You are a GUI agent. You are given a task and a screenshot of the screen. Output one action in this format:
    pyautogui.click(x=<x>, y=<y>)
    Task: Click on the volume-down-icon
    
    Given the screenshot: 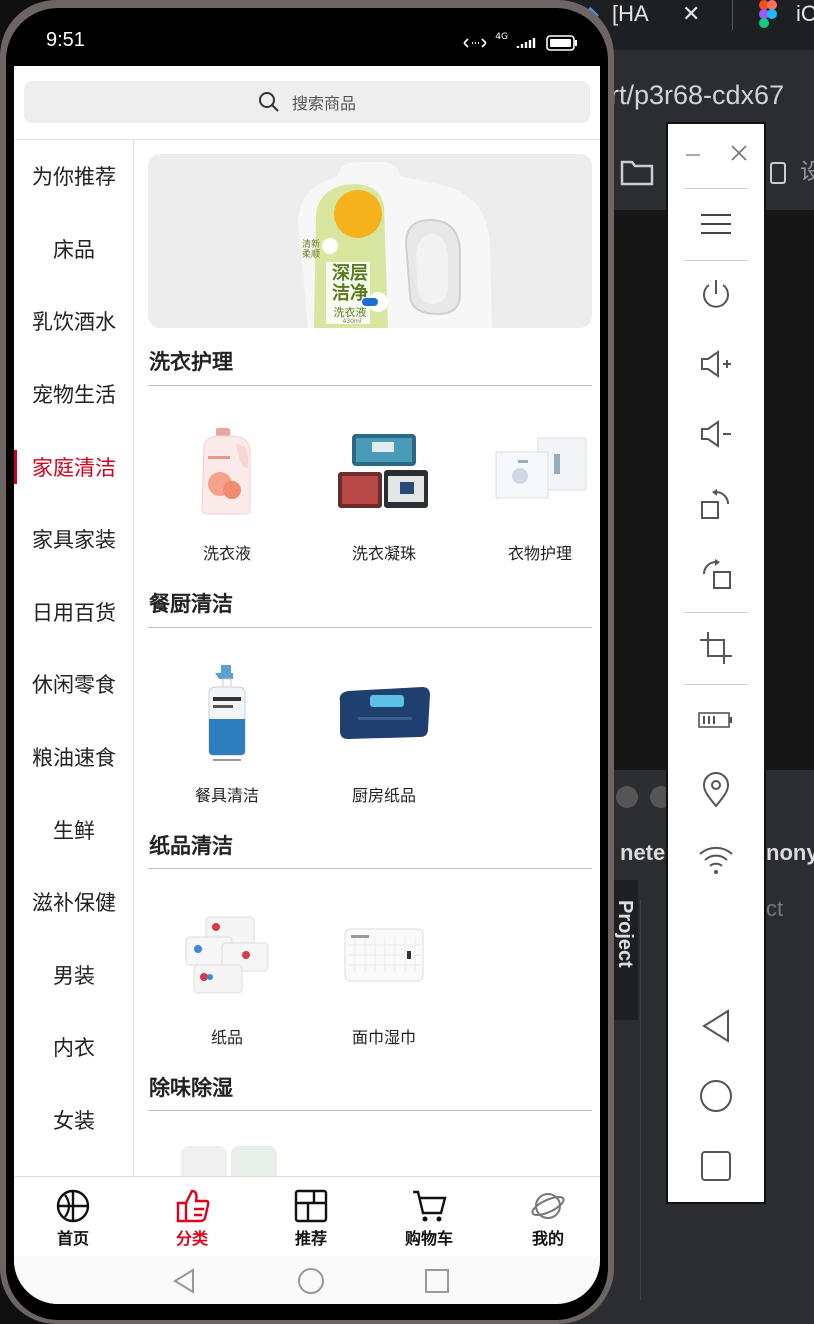 What is the action you would take?
    pyautogui.click(x=716, y=434)
    